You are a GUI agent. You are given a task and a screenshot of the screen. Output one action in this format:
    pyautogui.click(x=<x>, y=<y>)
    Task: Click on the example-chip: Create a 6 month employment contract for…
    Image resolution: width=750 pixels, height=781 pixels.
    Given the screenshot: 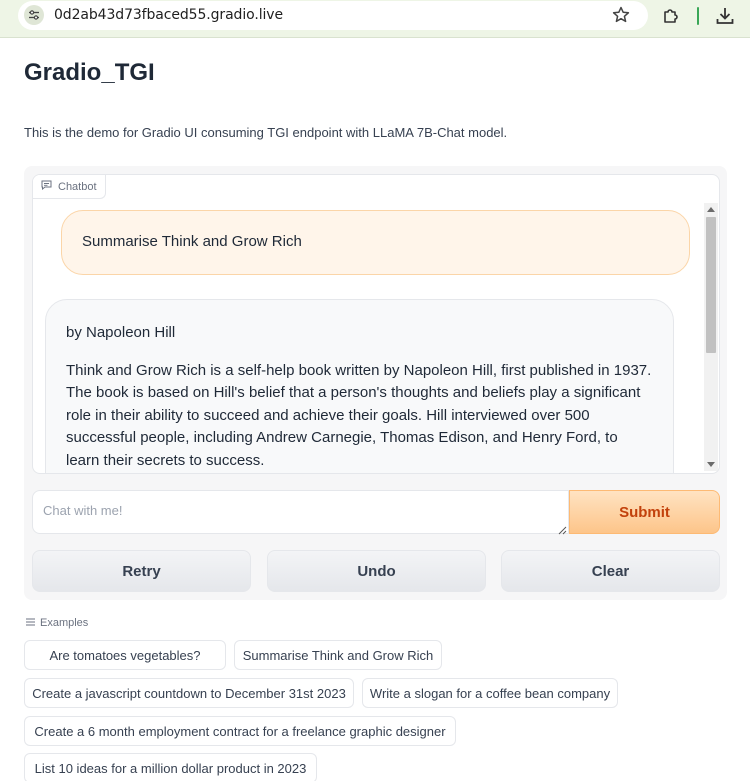 What is the action you would take?
    pyautogui.click(x=240, y=731)
    